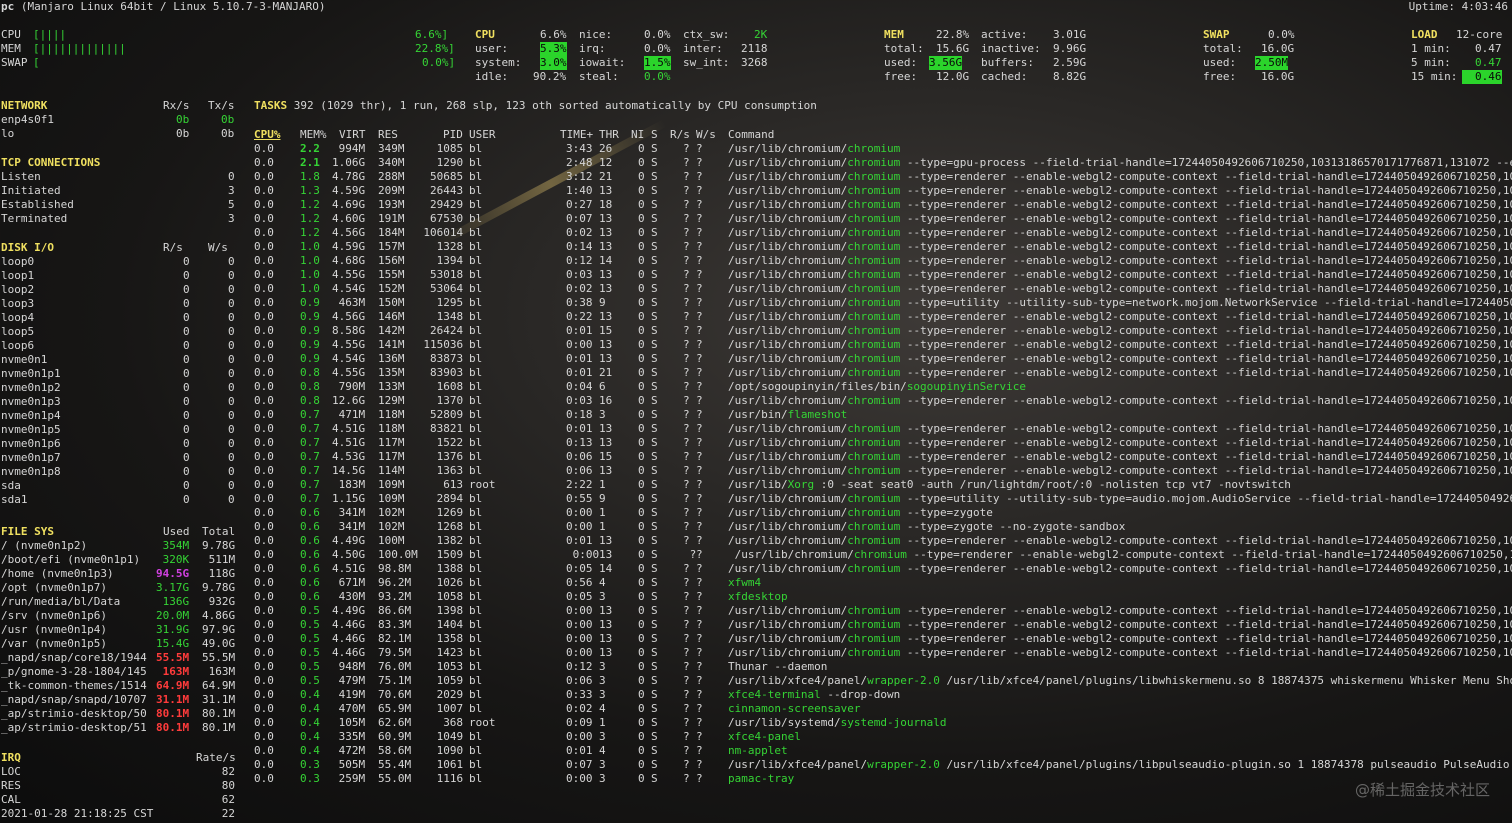 This screenshot has width=1512, height=823. What do you see at coordinates (637, 135) in the screenshot?
I see `col-ni-header: NI` at bounding box center [637, 135].